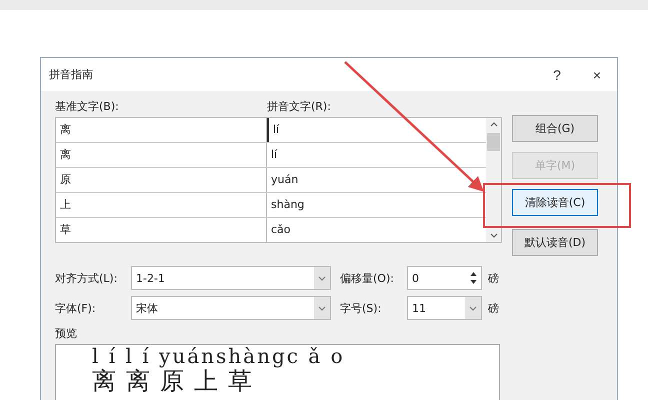  What do you see at coordinates (231, 308) in the screenshot?
I see `dropdown-field: 宋体` at bounding box center [231, 308].